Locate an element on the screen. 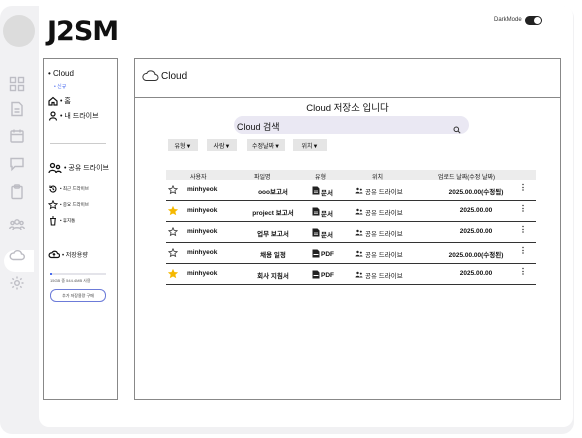  cell-type: 문서 is located at coordinates (322, 233).